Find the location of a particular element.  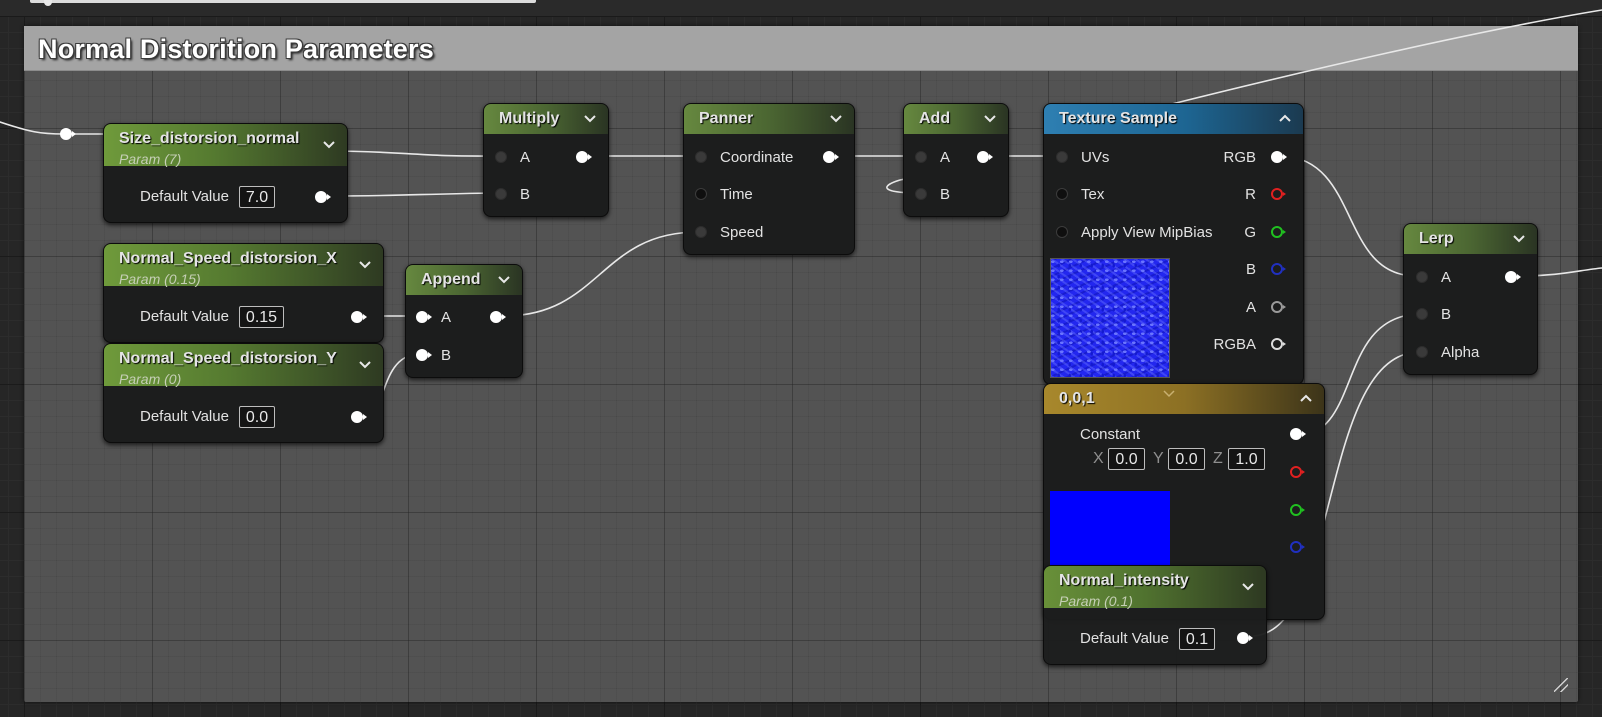

y-value-field: 0.0 is located at coordinates (1186, 459).